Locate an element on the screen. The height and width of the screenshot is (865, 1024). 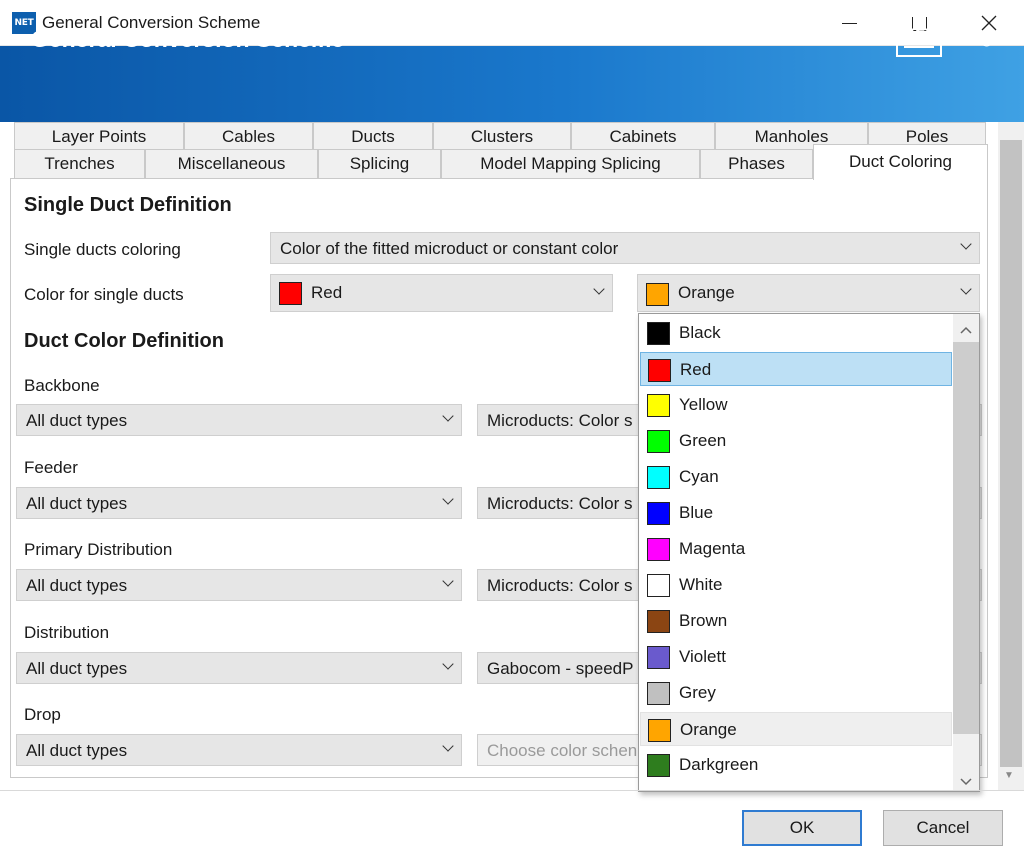
ok-button: OK is located at coordinates (802, 828).